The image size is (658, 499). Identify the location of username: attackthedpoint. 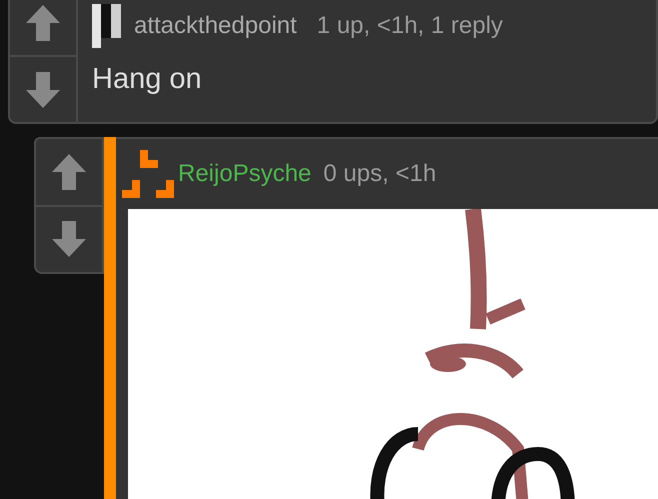
(215, 26).